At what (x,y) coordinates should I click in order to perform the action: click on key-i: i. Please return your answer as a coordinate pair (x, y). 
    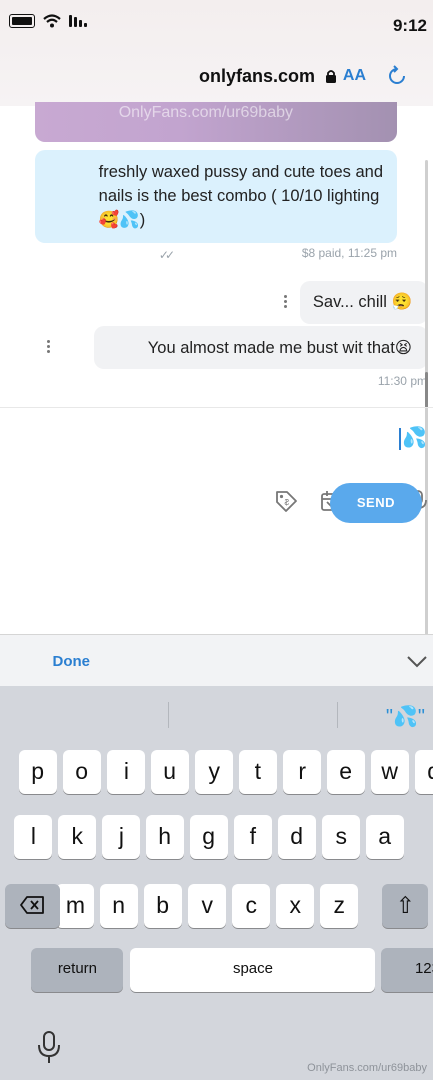
    Looking at the image, I should click on (126, 772).